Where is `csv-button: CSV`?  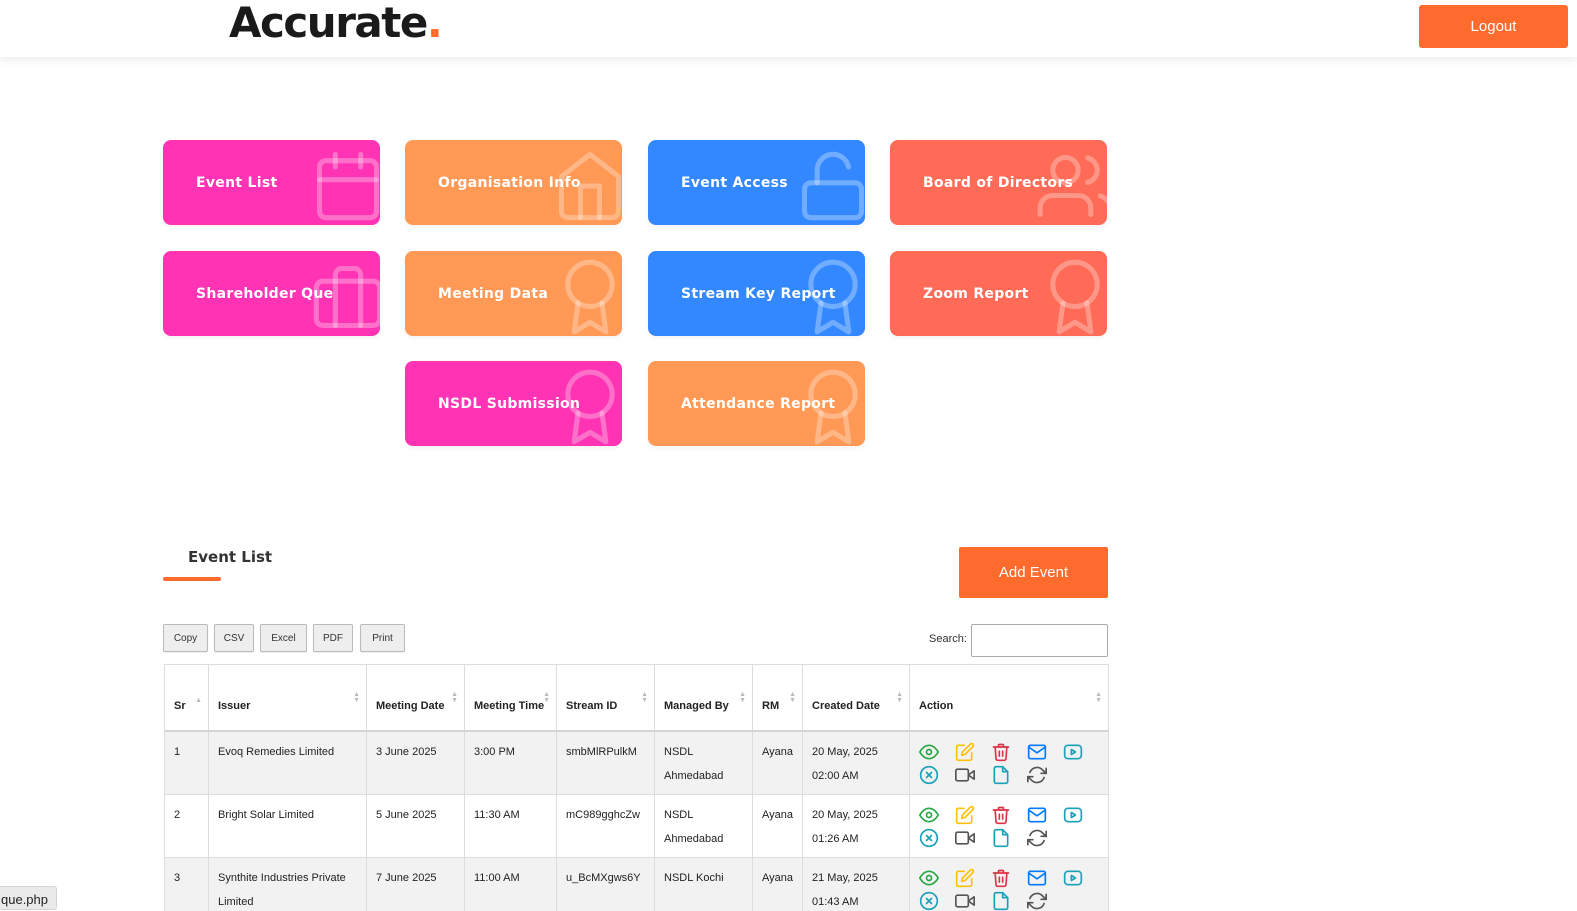 csv-button: CSV is located at coordinates (234, 638).